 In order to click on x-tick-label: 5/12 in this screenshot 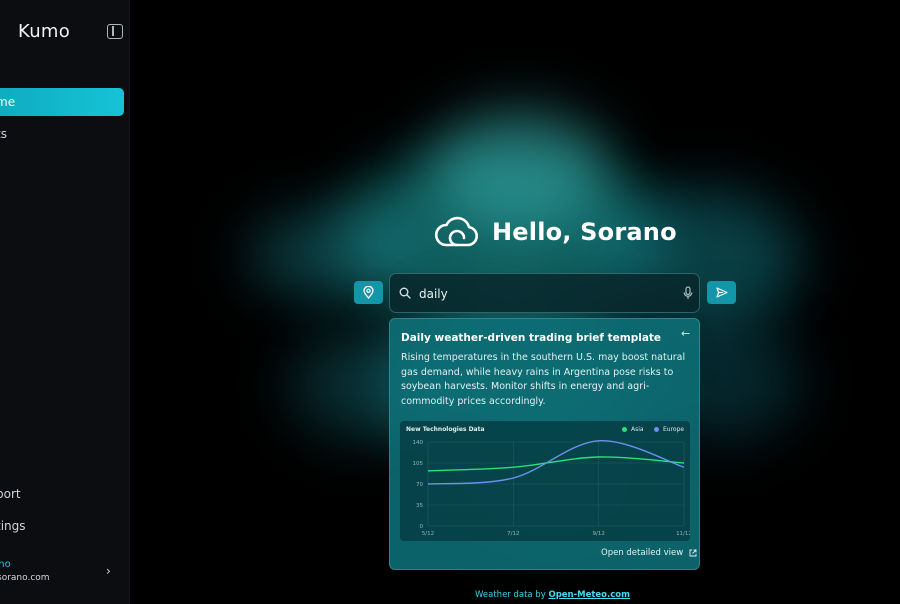, I will do `click(428, 534)`.